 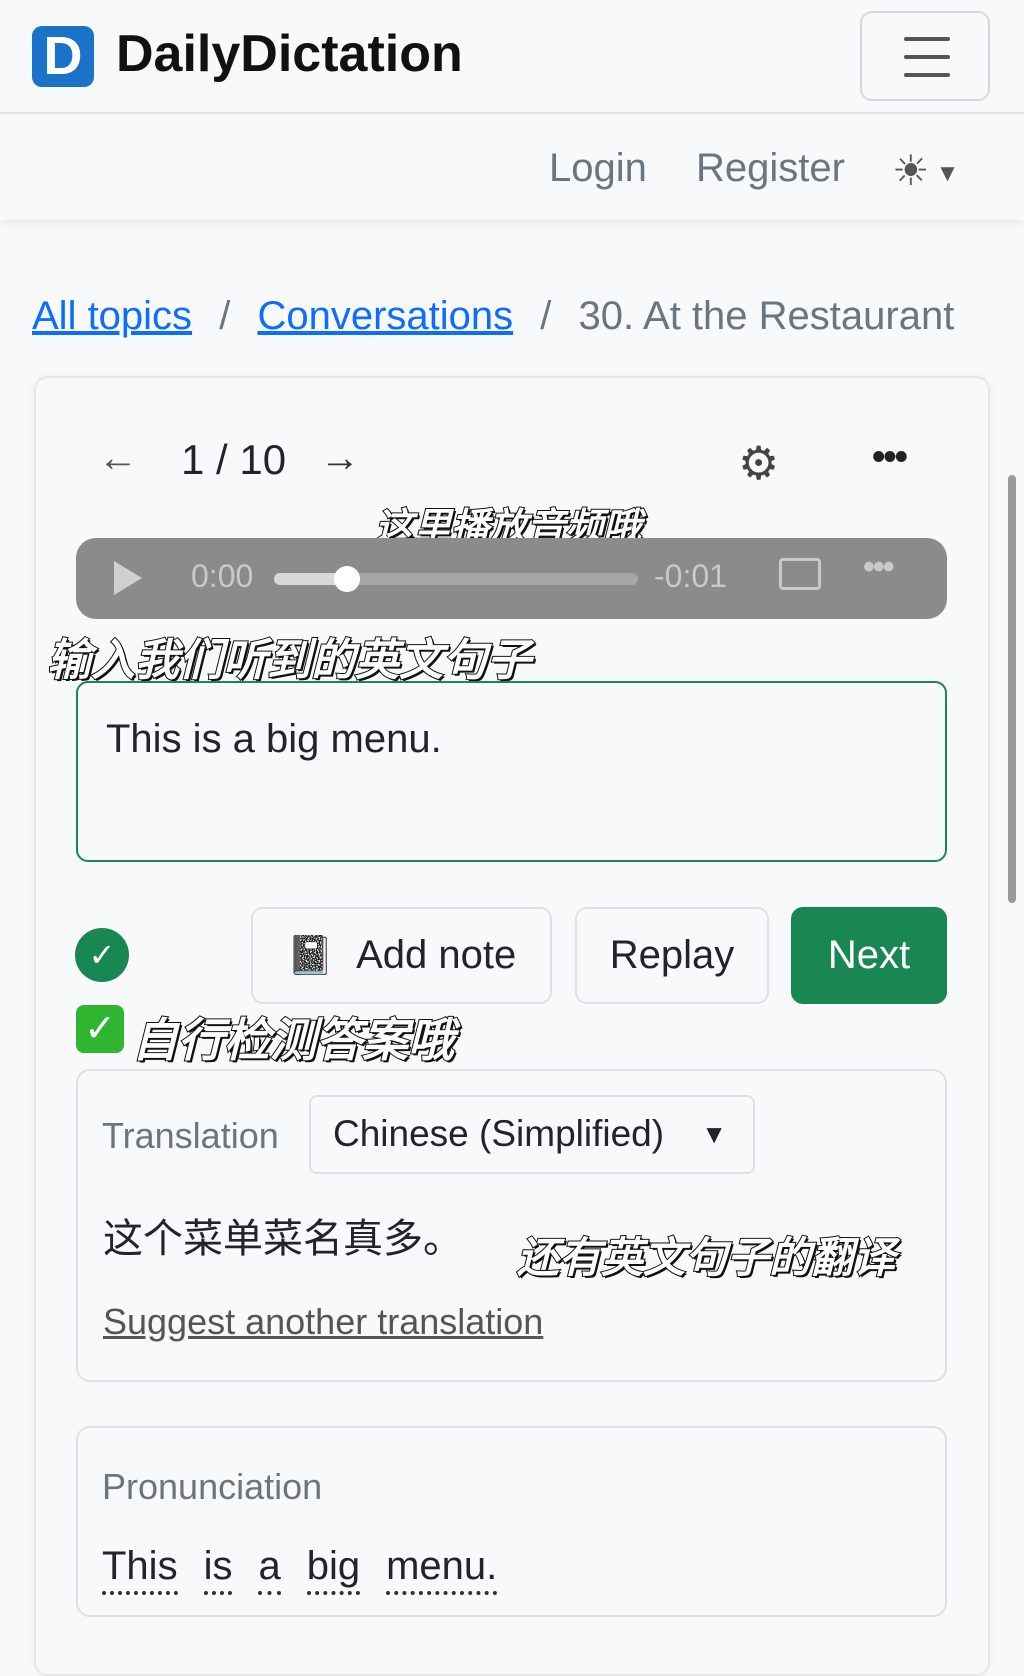 I want to click on translation-label: Translation, so click(x=190, y=1135).